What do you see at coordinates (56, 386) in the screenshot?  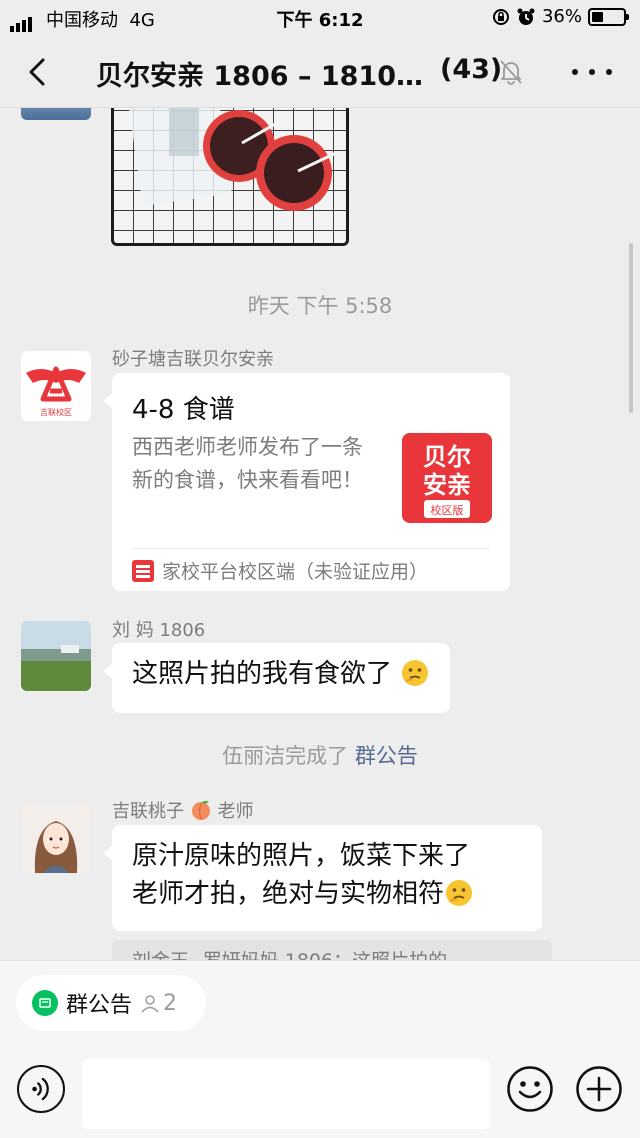 I see `avatar: 吉联校区` at bounding box center [56, 386].